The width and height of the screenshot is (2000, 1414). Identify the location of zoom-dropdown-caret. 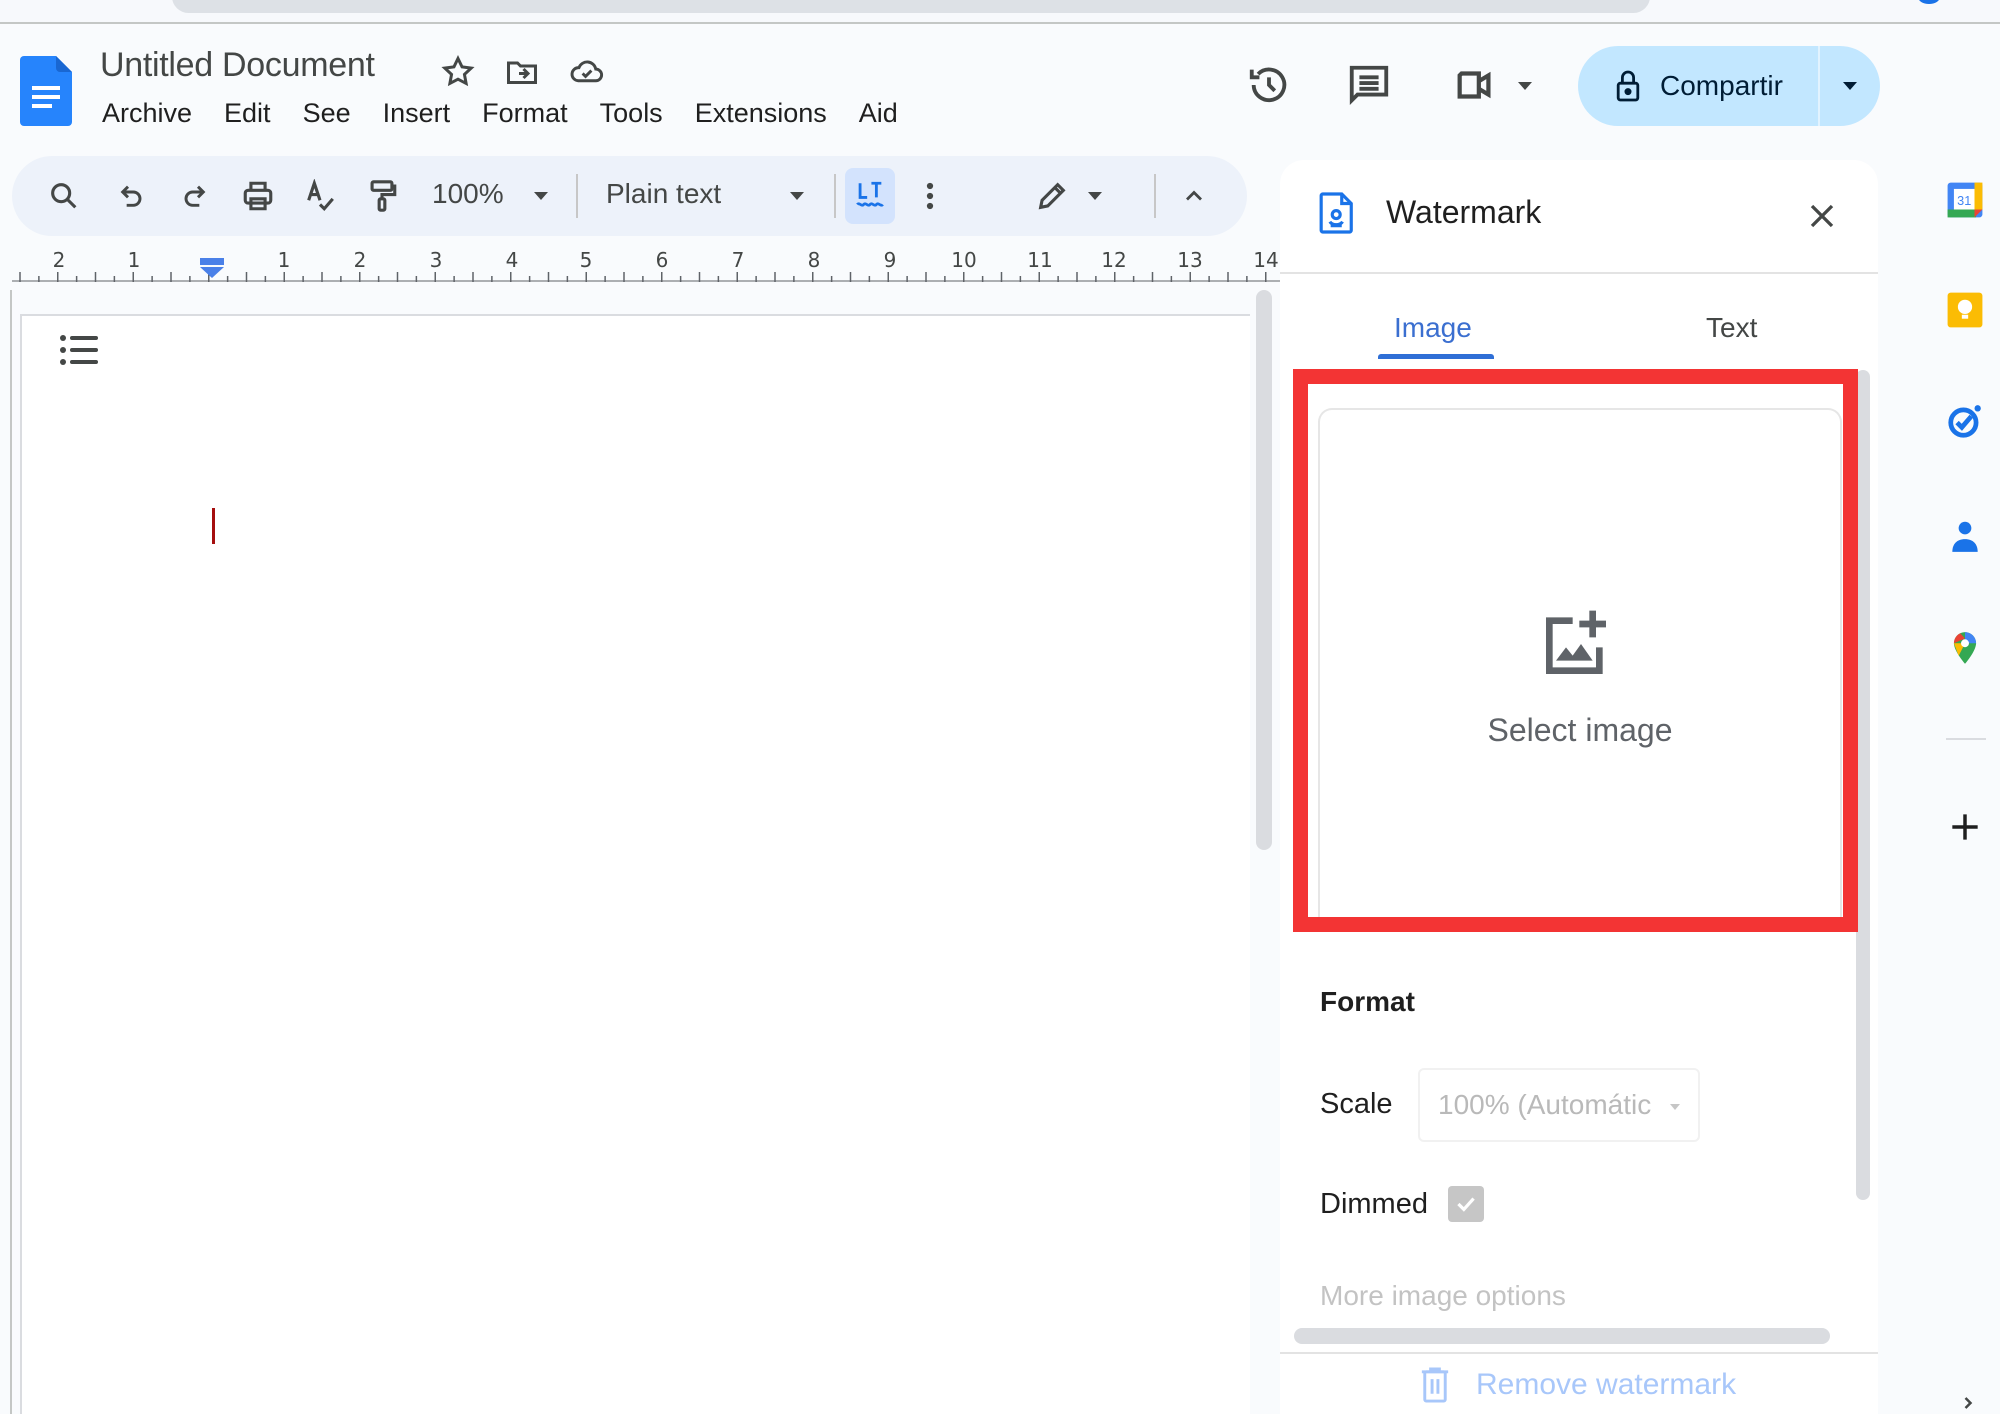
(541, 196).